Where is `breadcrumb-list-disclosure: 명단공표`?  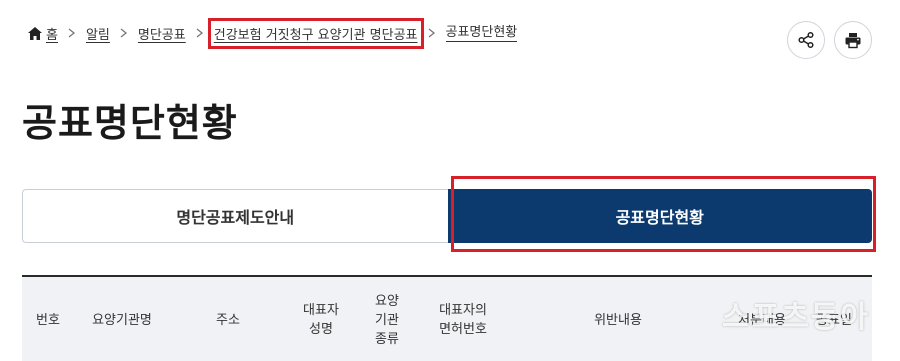
breadcrumb-list-disclosure: 명단공표 is located at coordinates (162, 33).